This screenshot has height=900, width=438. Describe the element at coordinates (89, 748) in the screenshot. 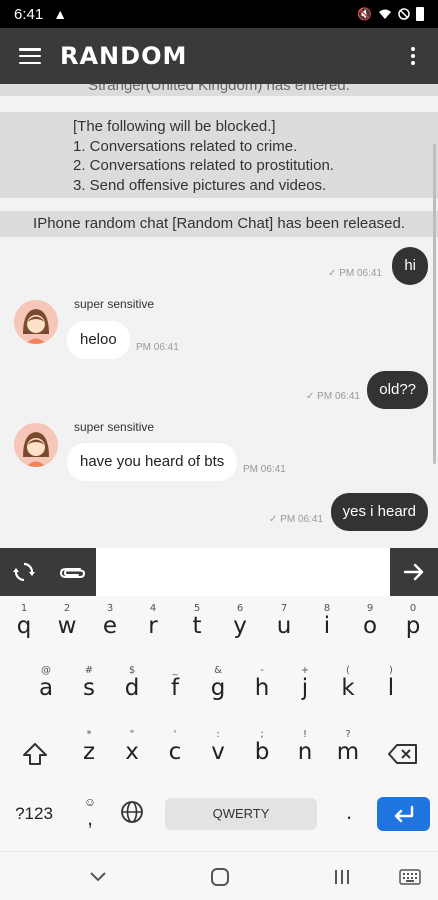

I see `key-z: * z` at that location.